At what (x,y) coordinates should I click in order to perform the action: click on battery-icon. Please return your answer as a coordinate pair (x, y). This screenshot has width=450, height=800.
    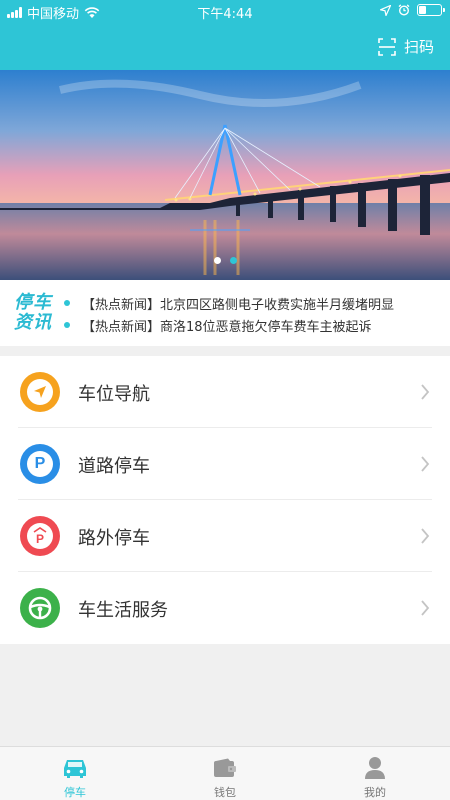
    Looking at the image, I should click on (431, 10).